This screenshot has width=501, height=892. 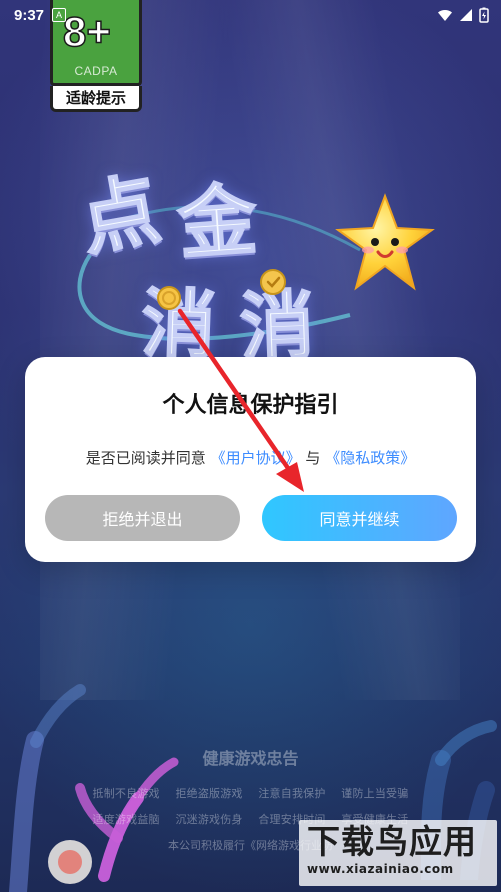 I want to click on age-rating-org: CADPA, so click(x=96, y=71).